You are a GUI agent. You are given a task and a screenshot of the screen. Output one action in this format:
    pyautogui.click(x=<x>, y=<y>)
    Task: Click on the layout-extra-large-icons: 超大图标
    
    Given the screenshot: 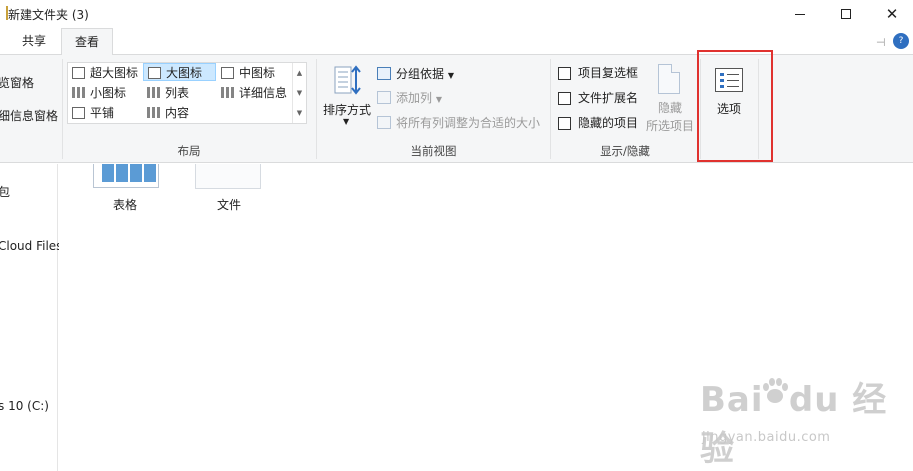 What is the action you would take?
    pyautogui.click(x=103, y=73)
    